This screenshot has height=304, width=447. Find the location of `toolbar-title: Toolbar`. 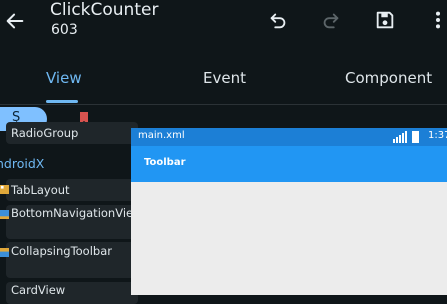

toolbar-title: Toolbar is located at coordinates (165, 162).